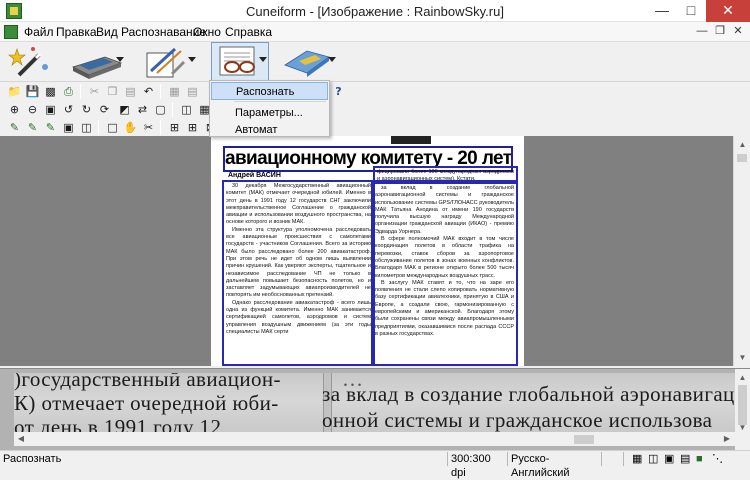 Image resolution: width=750 pixels, height=480 pixels. Describe the element at coordinates (32, 459) in the screenshot. I see `status-text: Распознать` at that location.